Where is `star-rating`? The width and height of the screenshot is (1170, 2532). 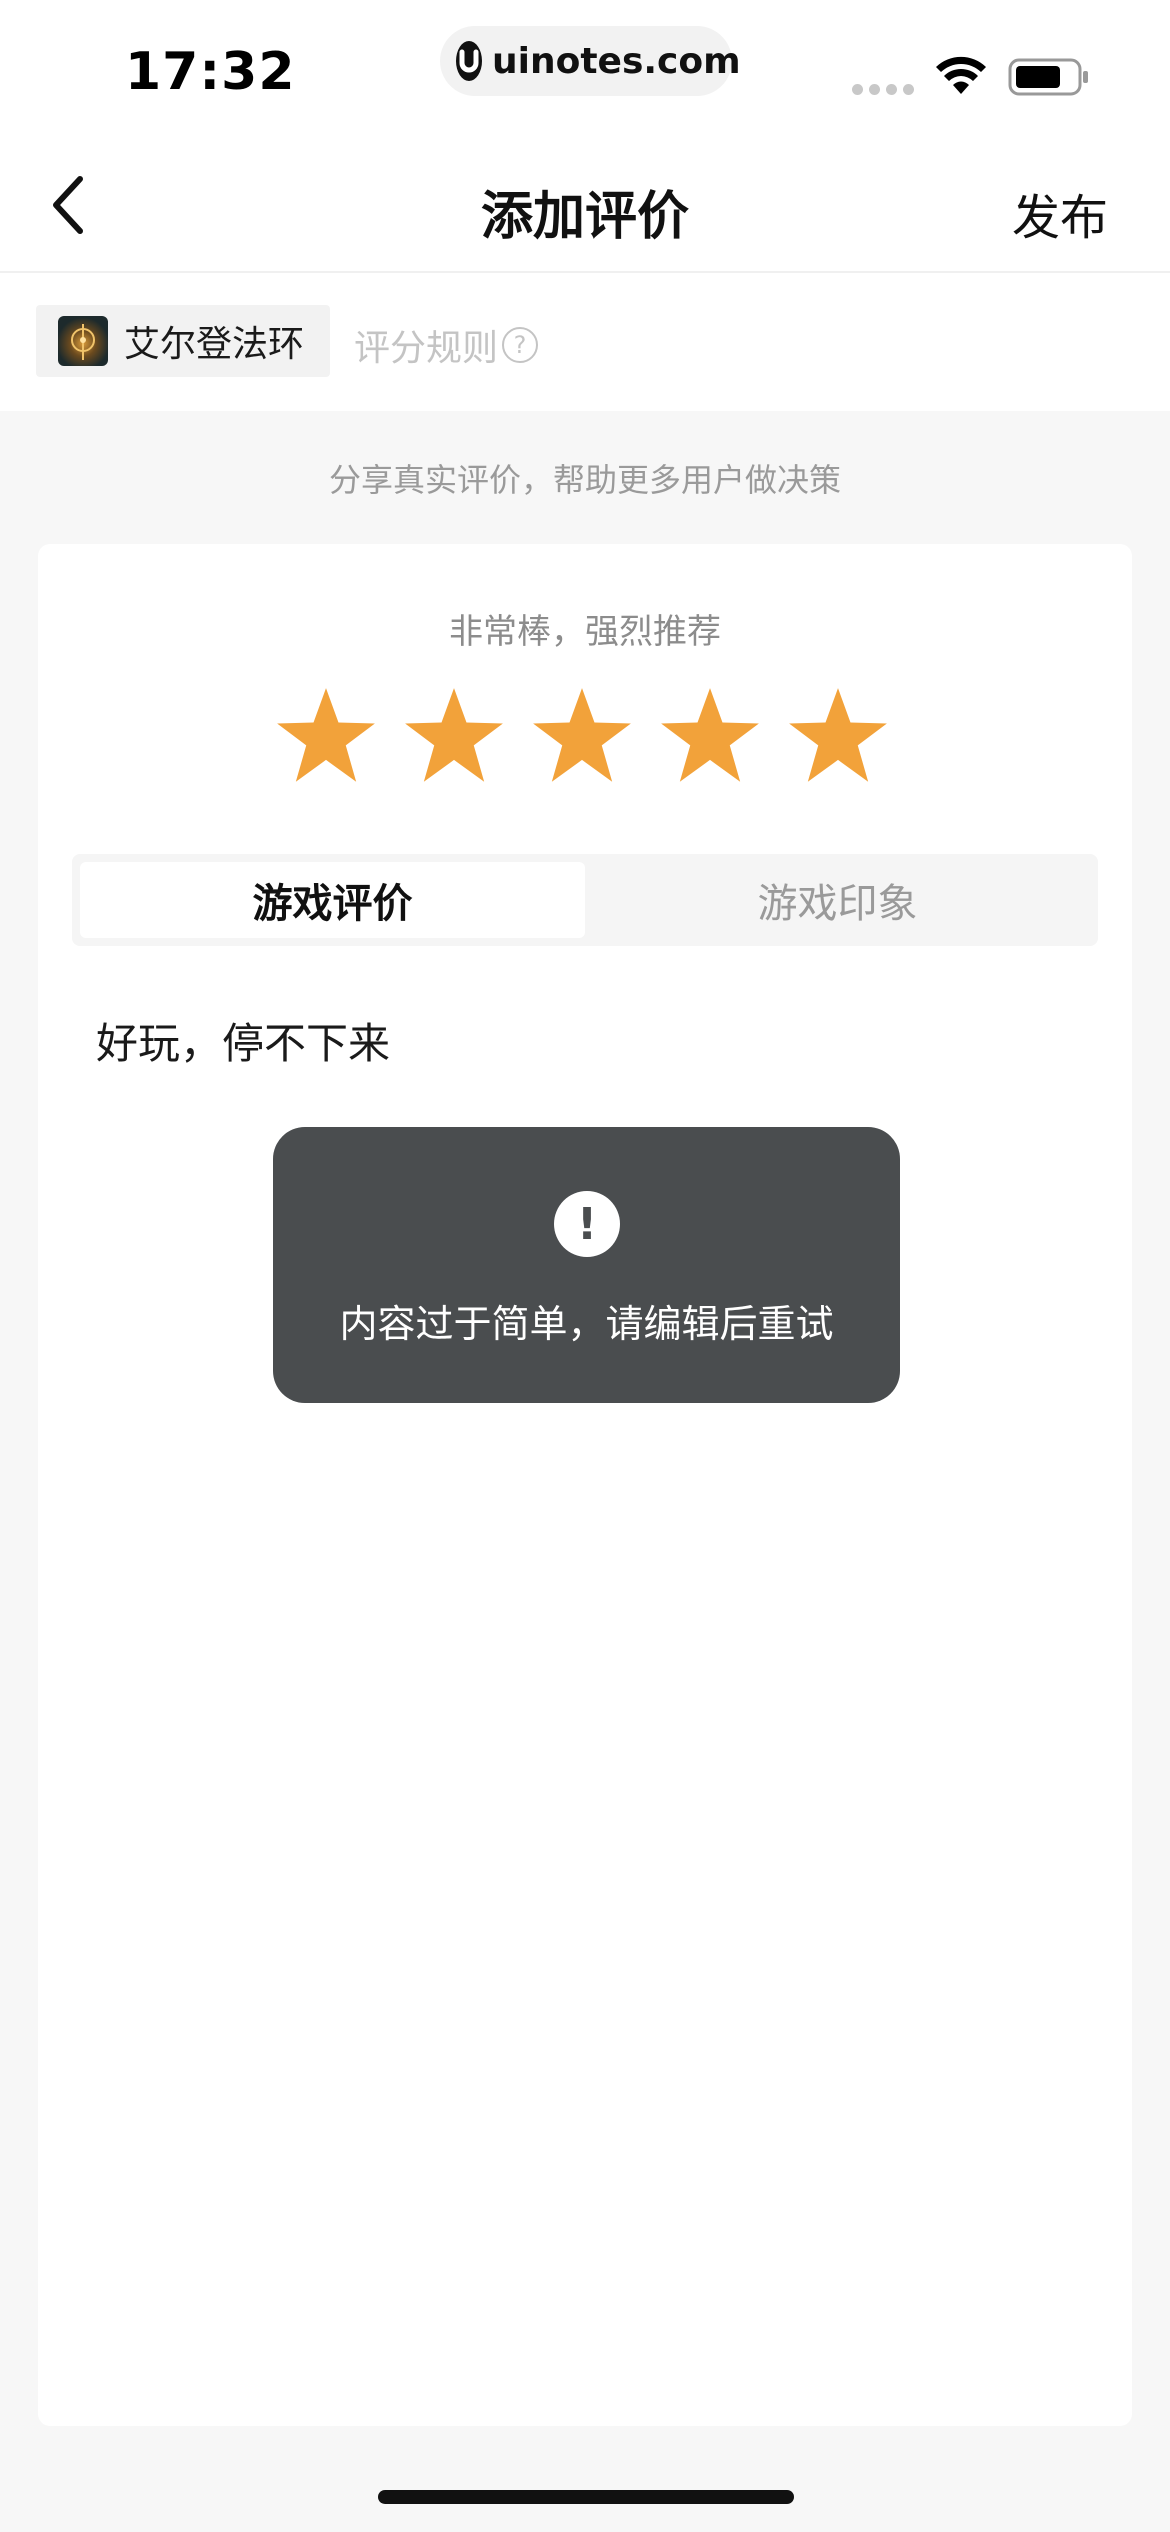
star-rating is located at coordinates (582, 736).